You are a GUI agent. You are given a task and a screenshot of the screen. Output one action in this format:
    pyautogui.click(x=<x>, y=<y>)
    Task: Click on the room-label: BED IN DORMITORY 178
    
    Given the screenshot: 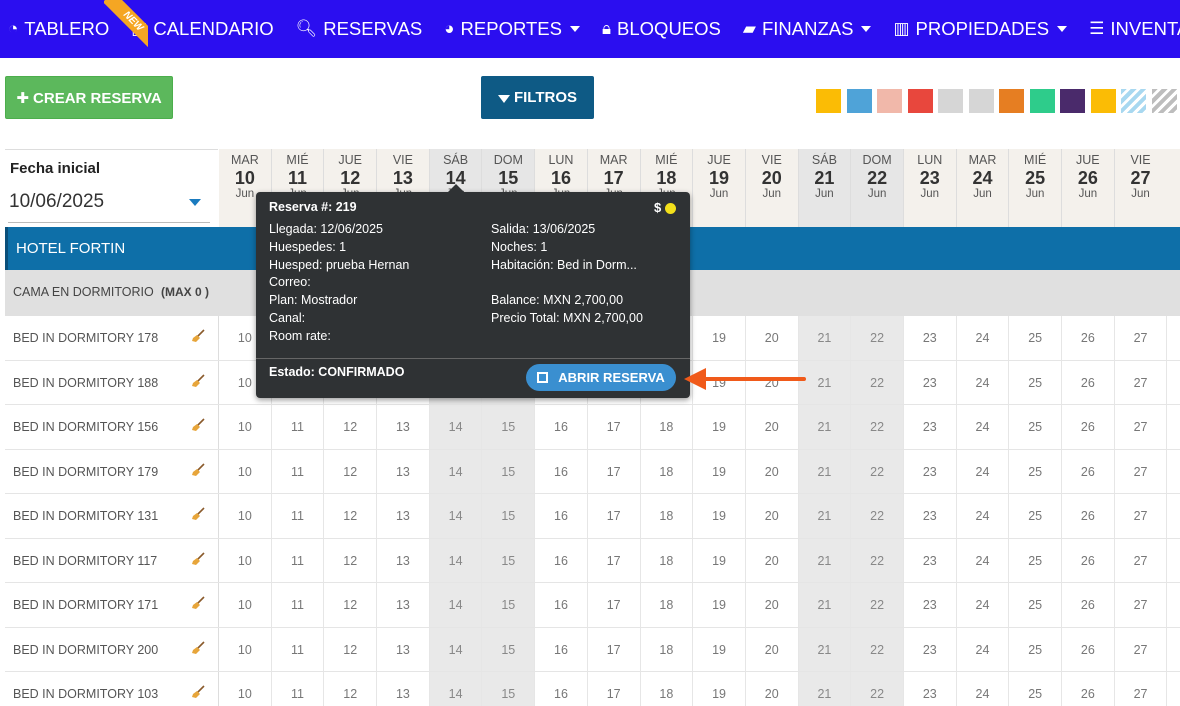 What is the action you would take?
    pyautogui.click(x=112, y=338)
    